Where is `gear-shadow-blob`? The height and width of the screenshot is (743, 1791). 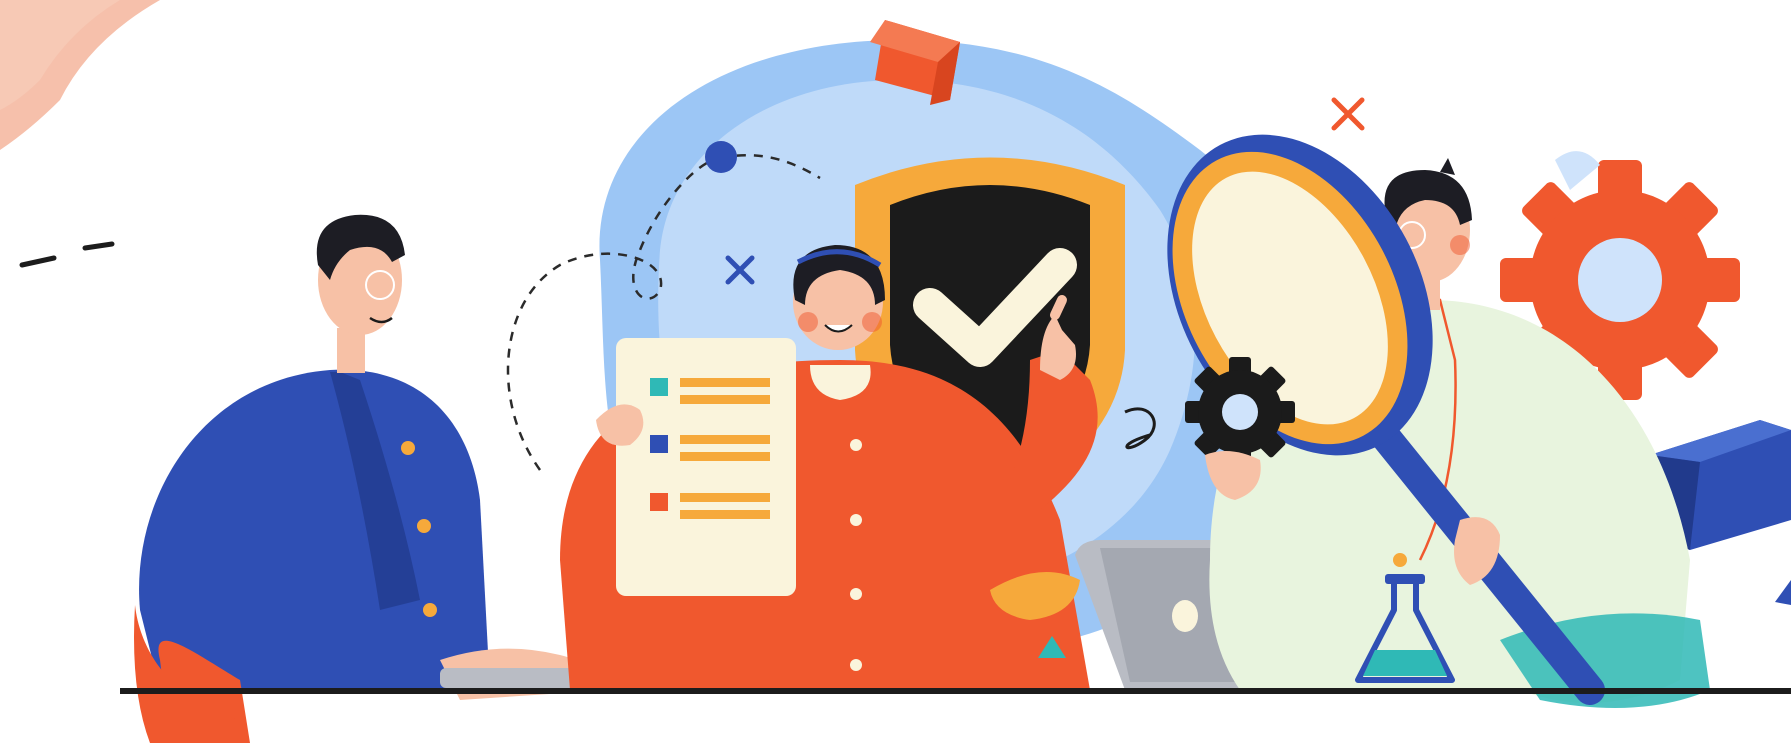 gear-shadow-blob is located at coordinates (1577, 170).